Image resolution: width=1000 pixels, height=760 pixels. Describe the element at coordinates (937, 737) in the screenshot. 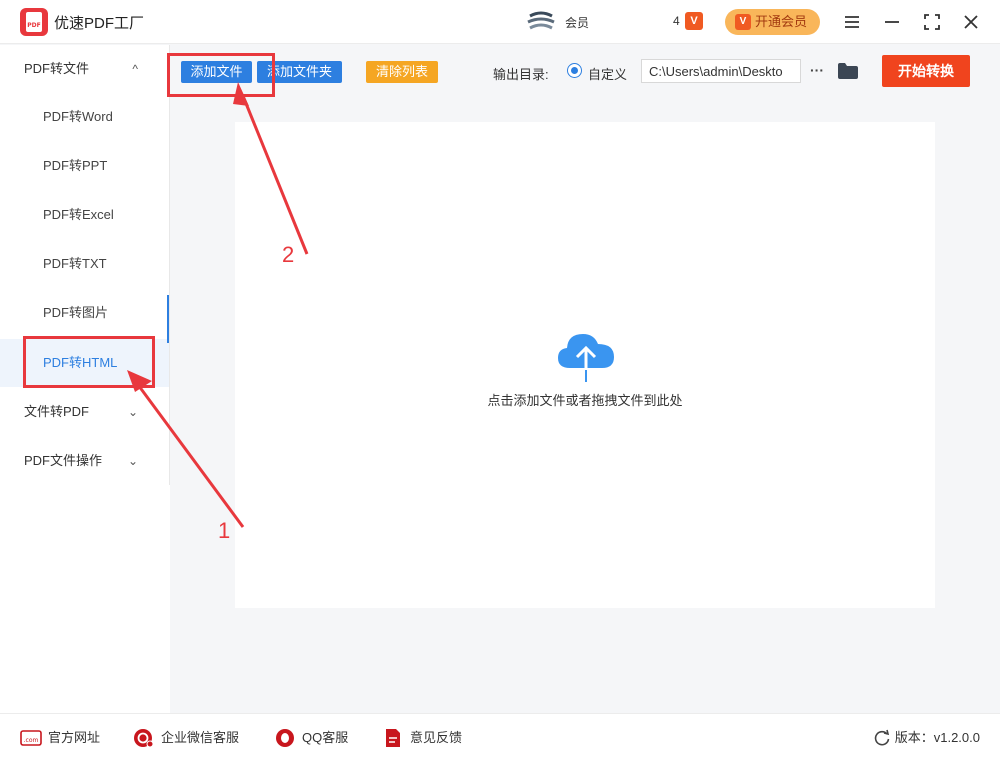

I see `version-label: 版本：v1.2.0.0` at that location.